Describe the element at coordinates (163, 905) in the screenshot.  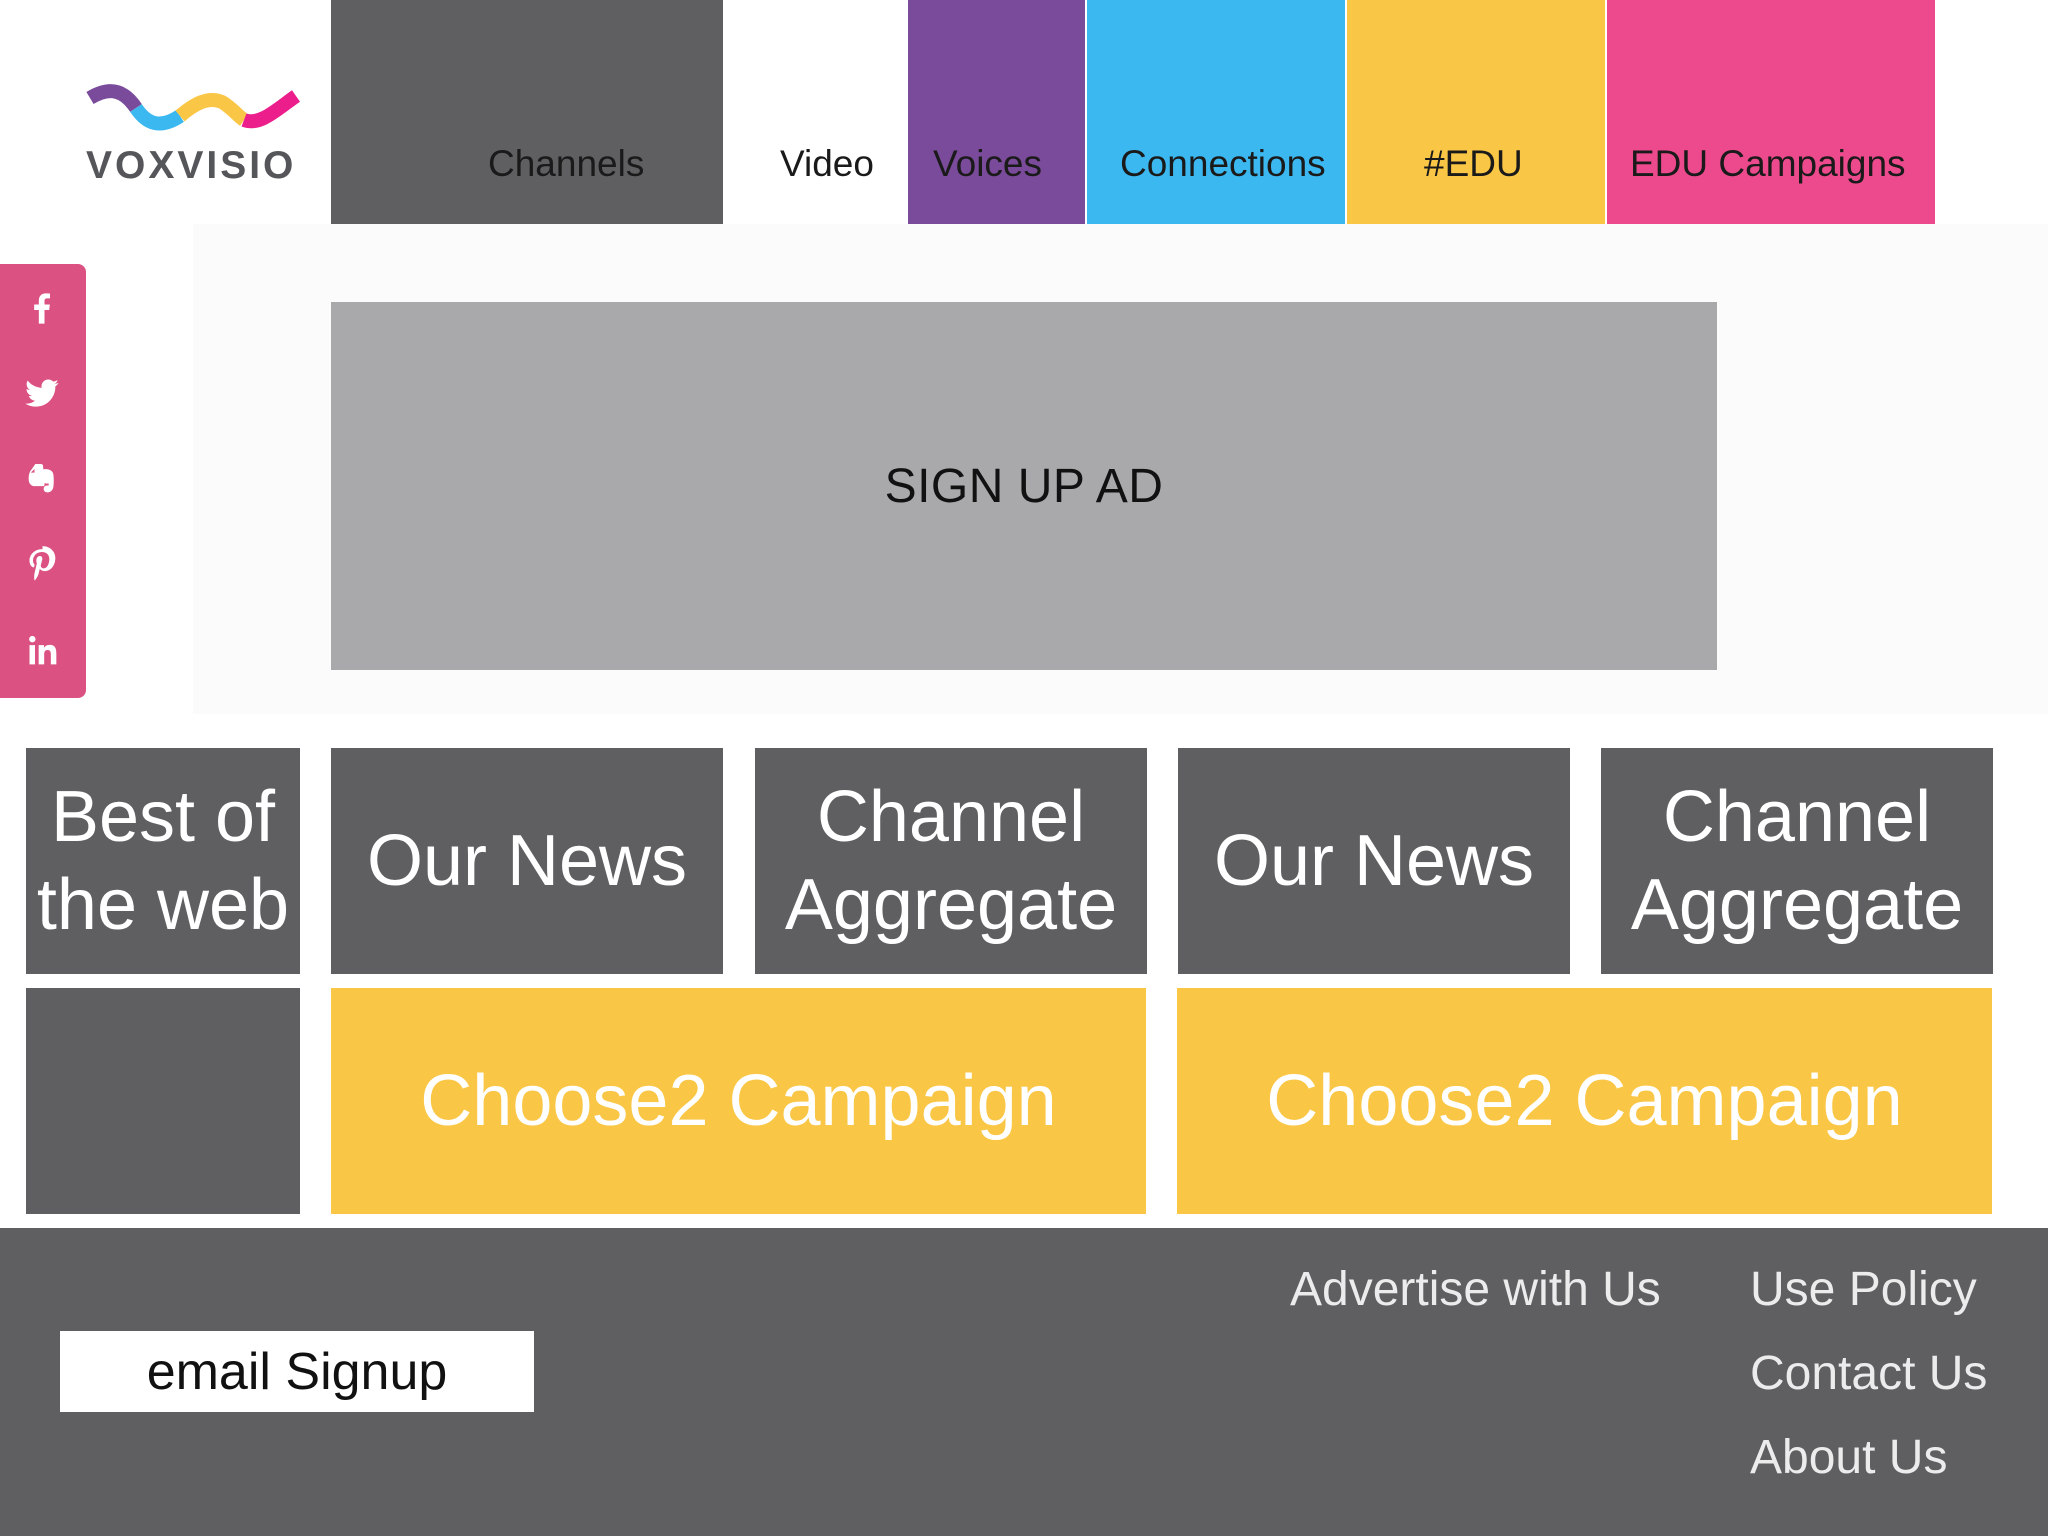
I see `tile-label-line: the web` at that location.